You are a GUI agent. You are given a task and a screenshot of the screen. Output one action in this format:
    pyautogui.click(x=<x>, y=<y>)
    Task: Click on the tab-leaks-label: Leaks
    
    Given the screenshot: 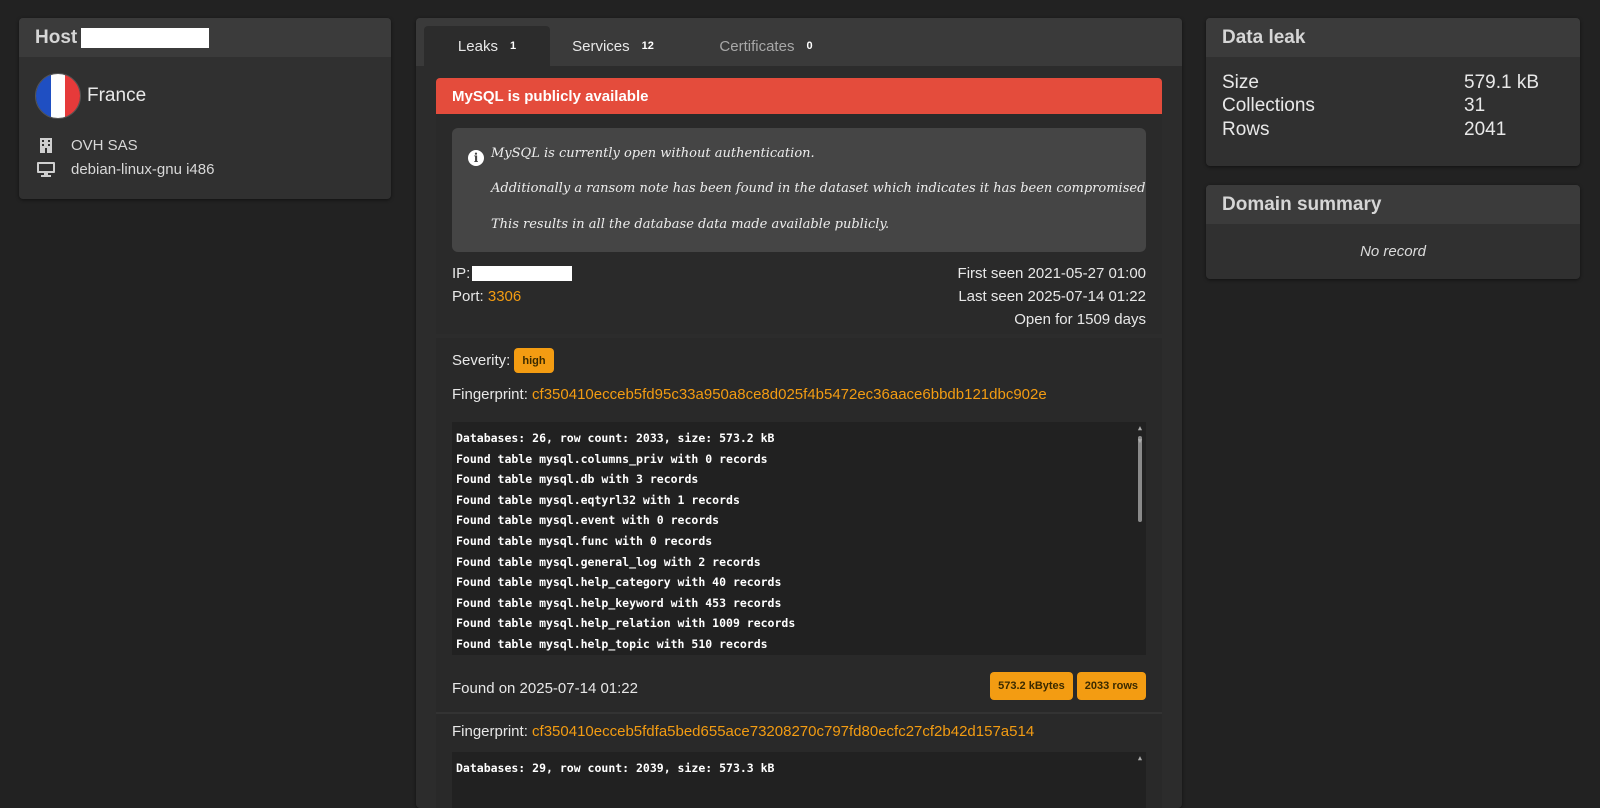 What is the action you would take?
    pyautogui.click(x=477, y=46)
    